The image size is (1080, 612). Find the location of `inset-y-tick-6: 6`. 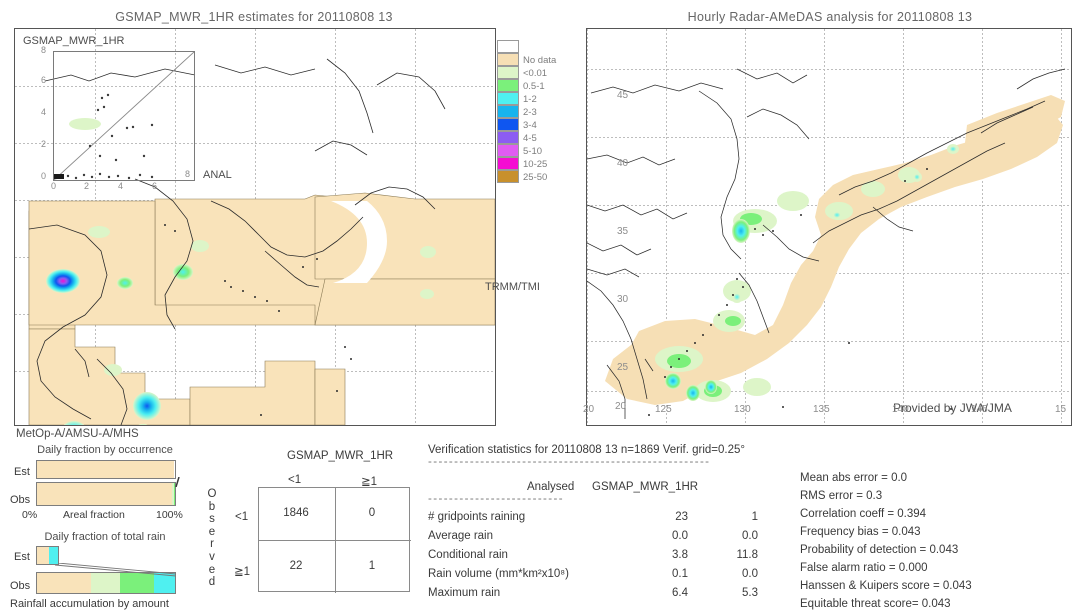

inset-y-tick-6: 6 is located at coordinates (44, 80).